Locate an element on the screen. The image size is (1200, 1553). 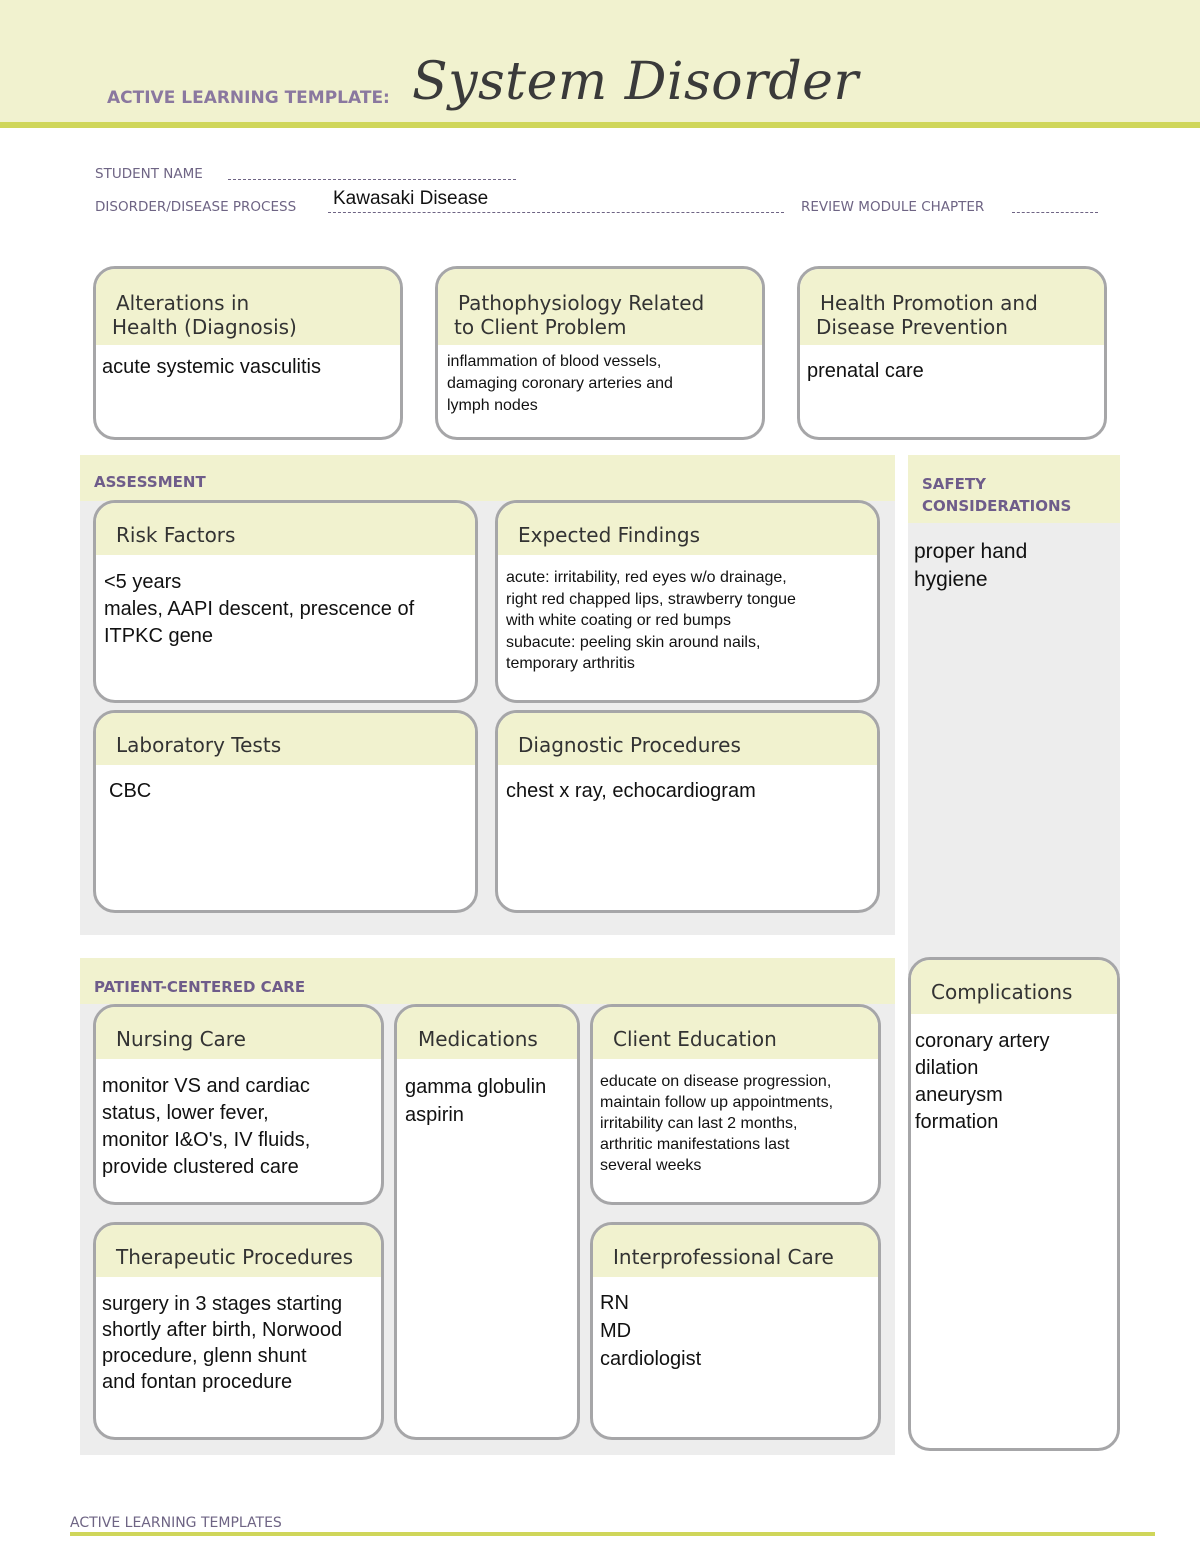
review-module-label: REVIEW MODULE CHAPTER is located at coordinates (893, 207).